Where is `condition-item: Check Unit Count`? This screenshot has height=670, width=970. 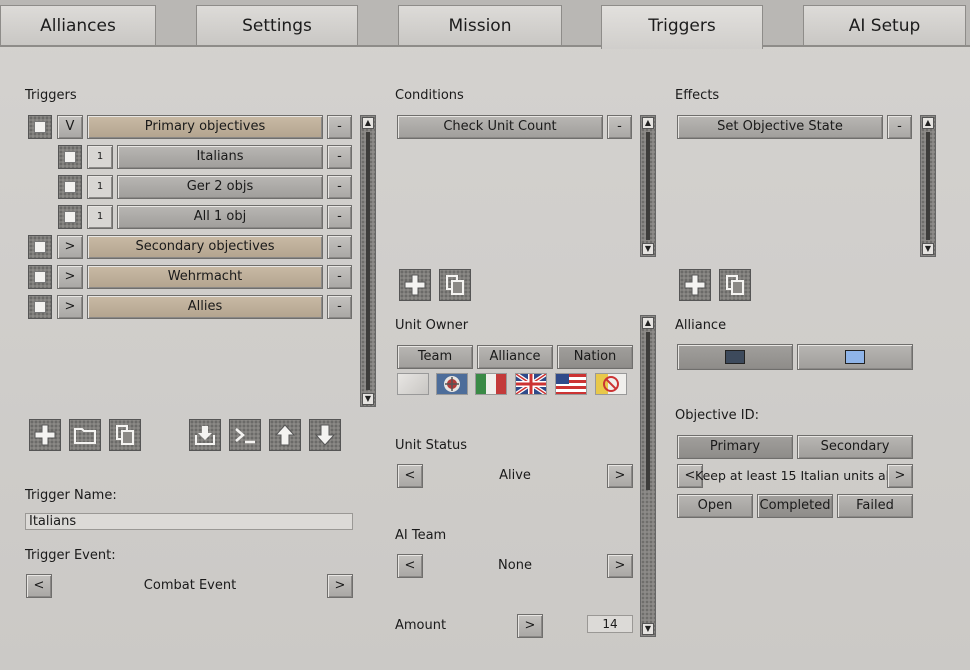
condition-item: Check Unit Count is located at coordinates (500, 127).